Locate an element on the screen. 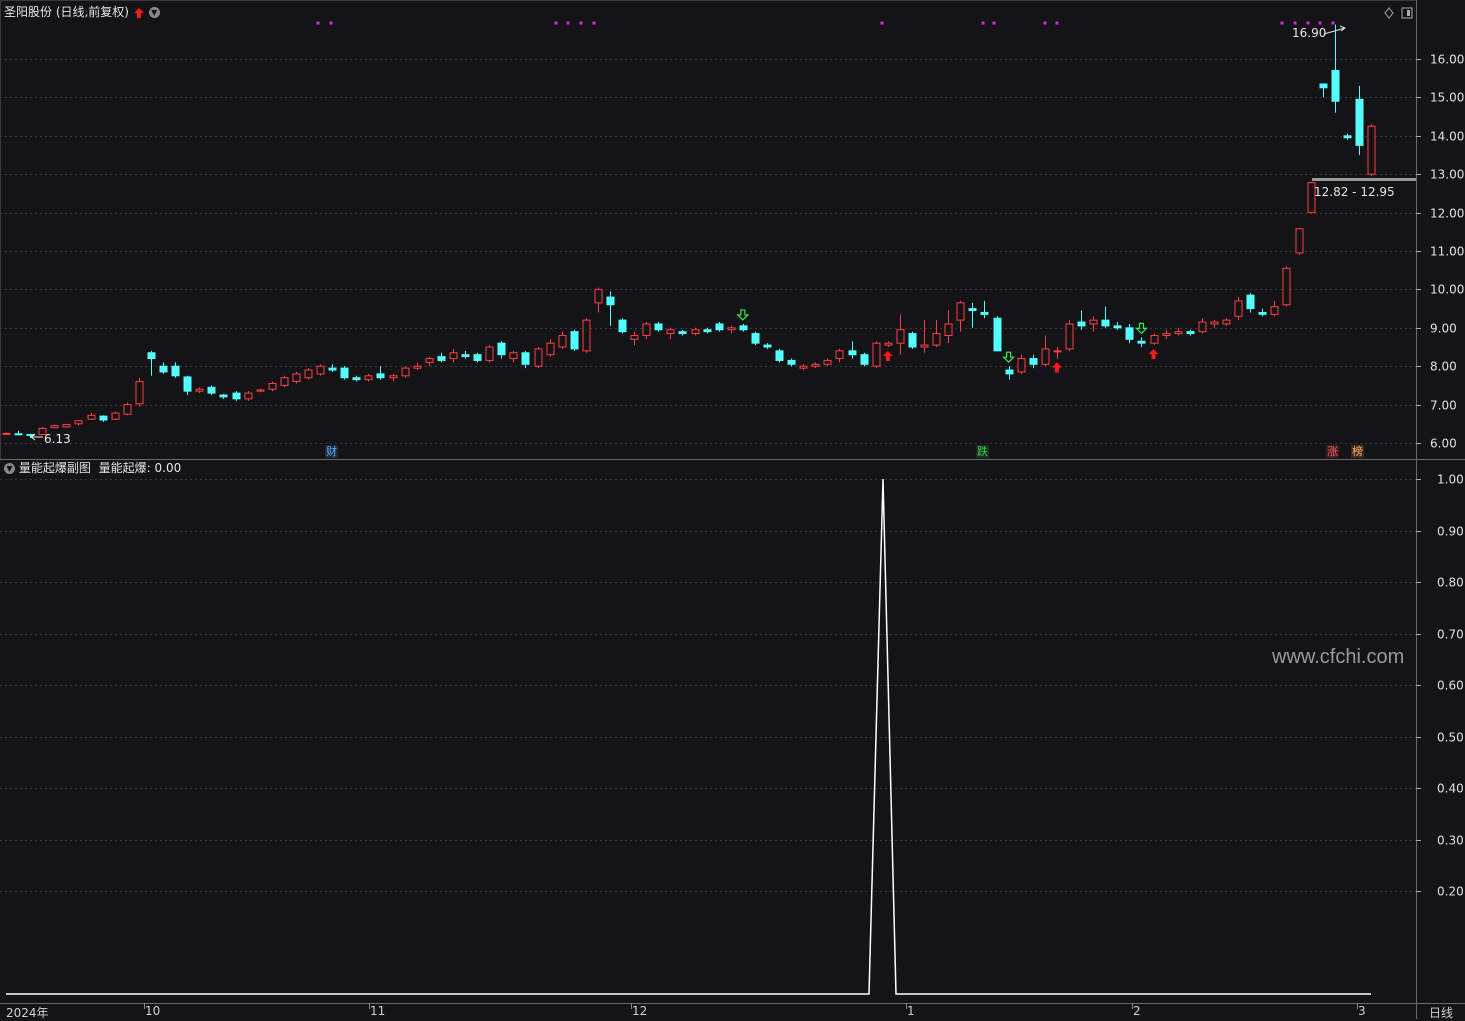 Image resolution: width=1465 pixels, height=1021 pixels. diamond-icon is located at coordinates (1389, 13).